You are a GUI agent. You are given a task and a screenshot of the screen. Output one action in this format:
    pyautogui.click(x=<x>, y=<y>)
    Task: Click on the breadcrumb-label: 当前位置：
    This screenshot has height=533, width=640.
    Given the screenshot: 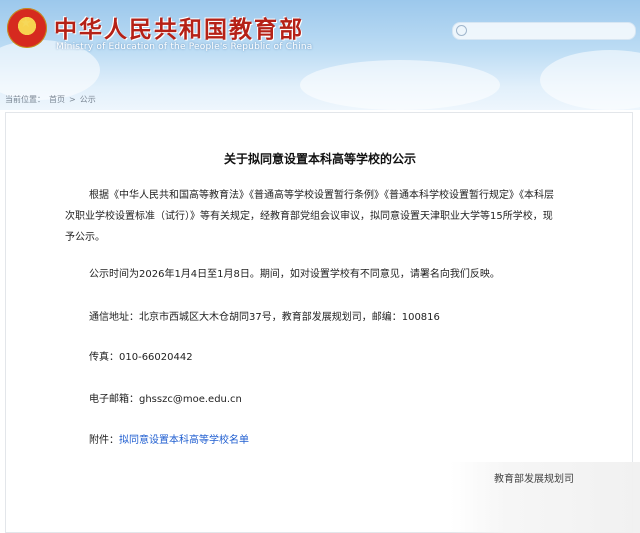 What is the action you would take?
    pyautogui.click(x=25, y=99)
    